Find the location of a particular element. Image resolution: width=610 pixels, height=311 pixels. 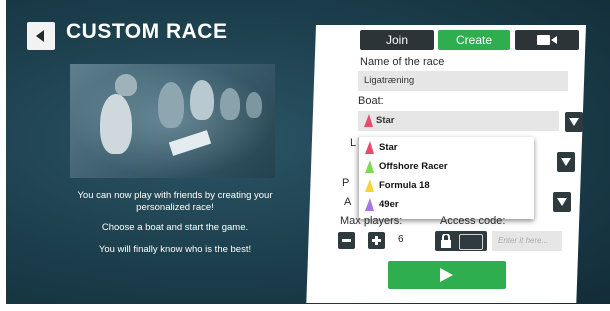

players-photo is located at coordinates (172, 121).